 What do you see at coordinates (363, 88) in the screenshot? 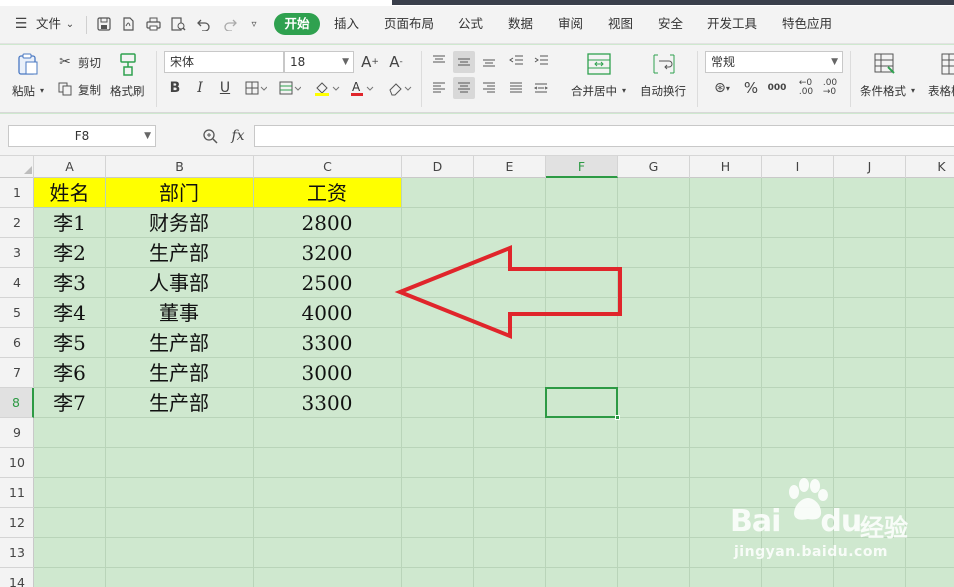
I see `font-color-icon: A` at bounding box center [363, 88].